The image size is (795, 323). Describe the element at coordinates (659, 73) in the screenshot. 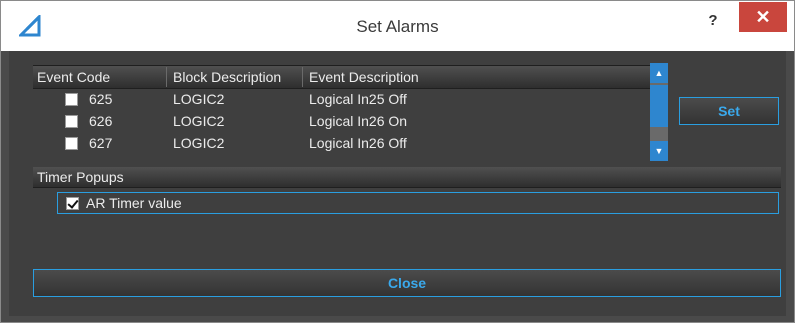

I see `scroll-up-icon: ▲` at that location.